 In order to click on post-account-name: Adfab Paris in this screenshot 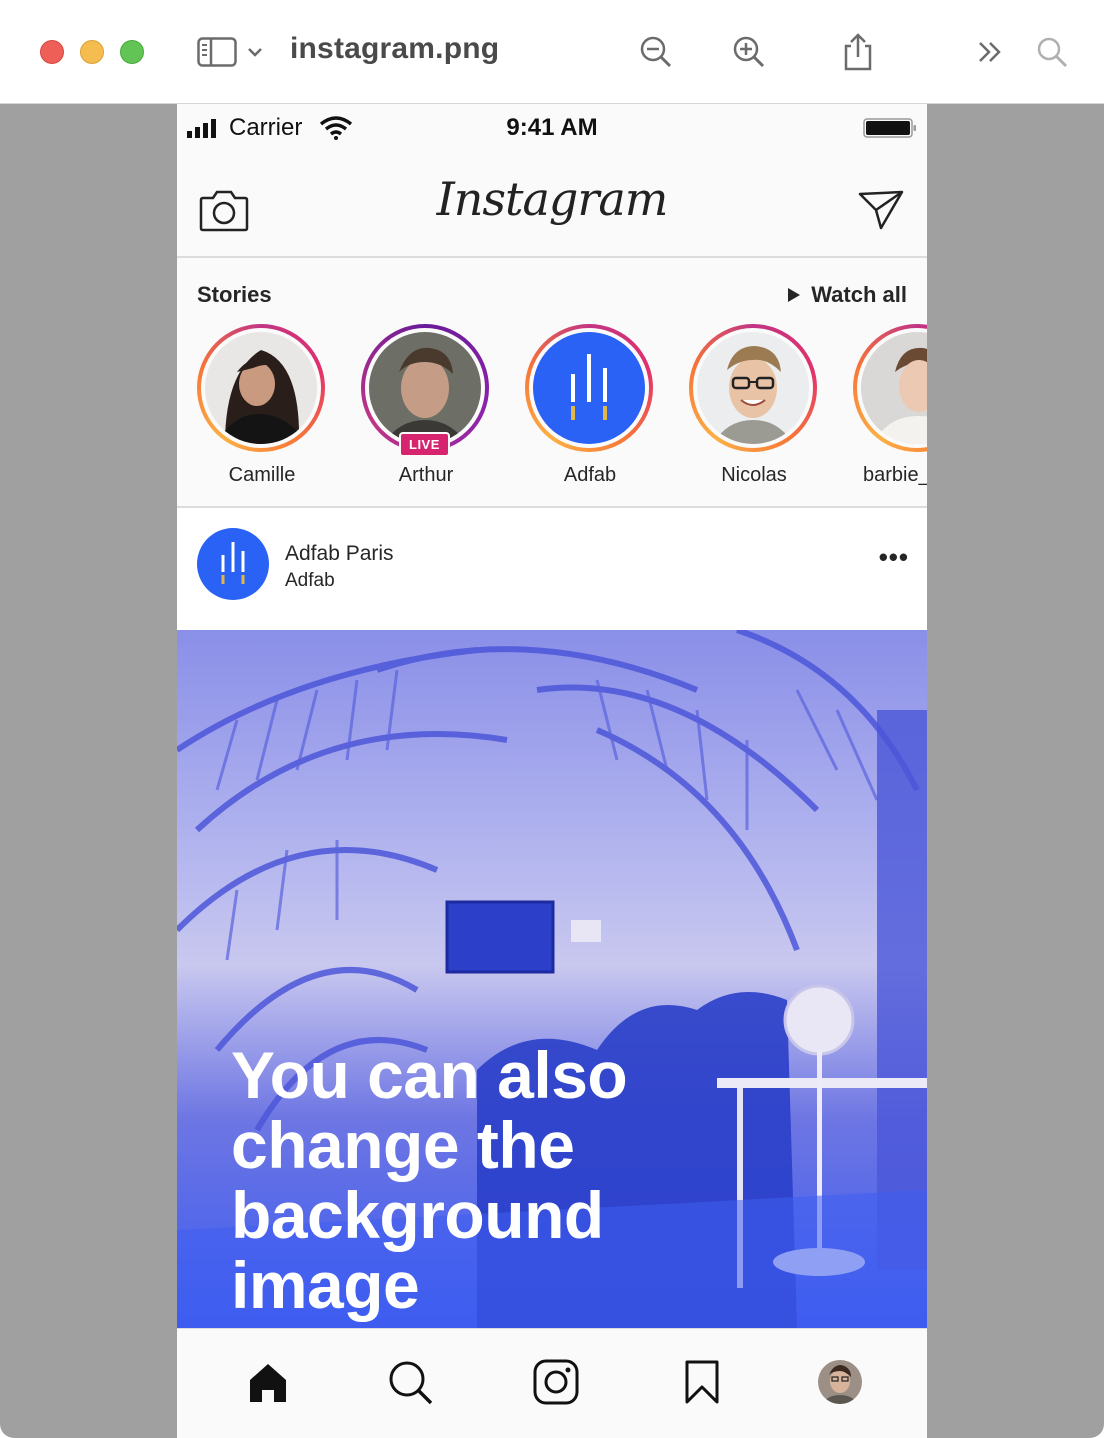, I will do `click(339, 554)`.